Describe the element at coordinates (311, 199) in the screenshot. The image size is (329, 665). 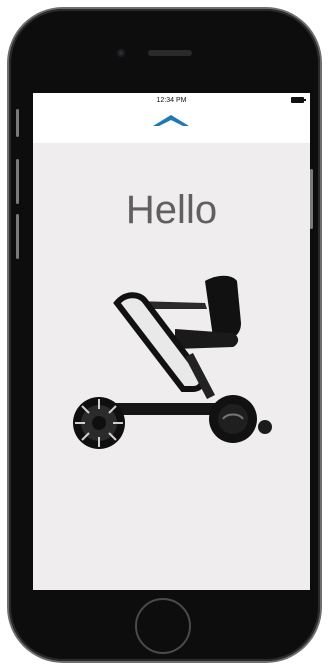
I see `power-button` at that location.